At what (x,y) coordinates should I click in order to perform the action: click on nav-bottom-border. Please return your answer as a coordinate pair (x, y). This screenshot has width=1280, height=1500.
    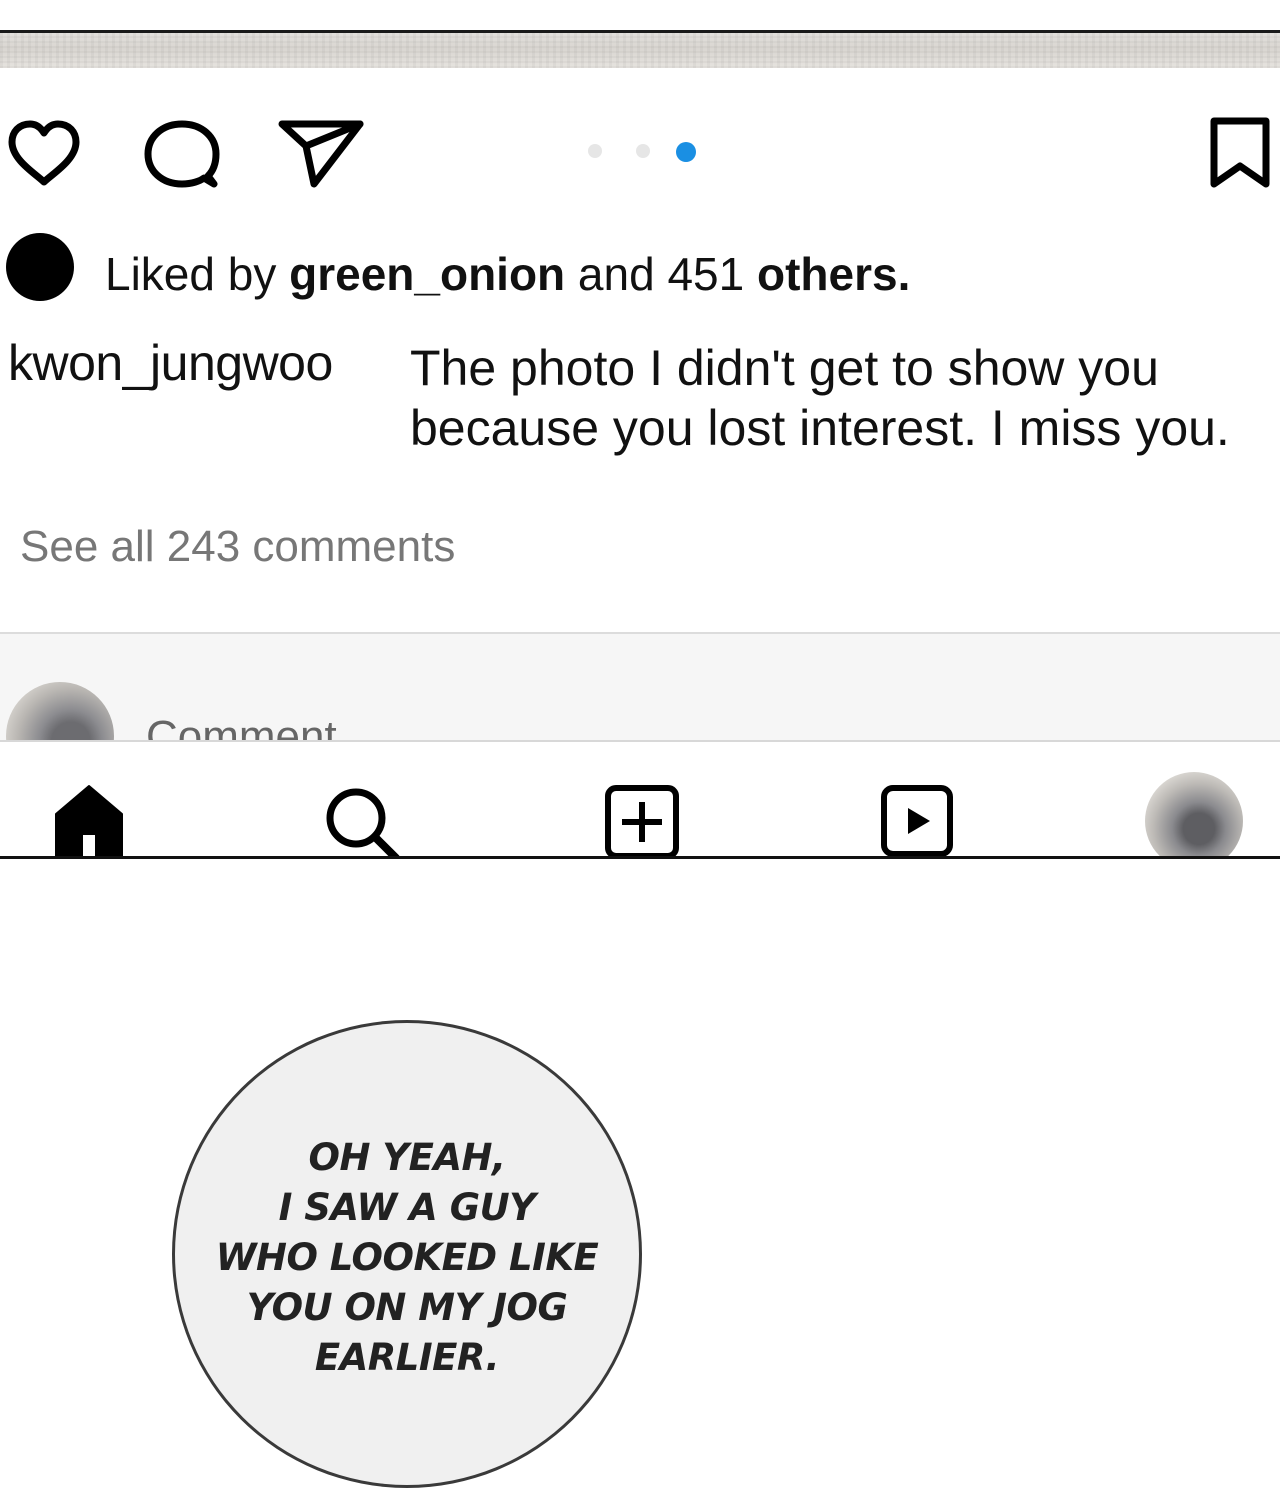
    Looking at the image, I should click on (640, 857).